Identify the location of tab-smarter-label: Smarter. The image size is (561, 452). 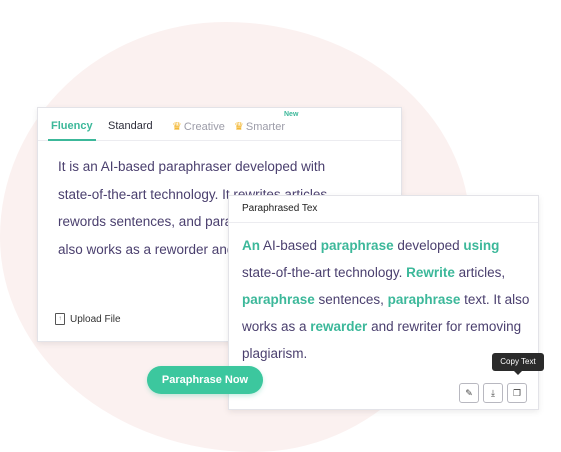
(265, 127).